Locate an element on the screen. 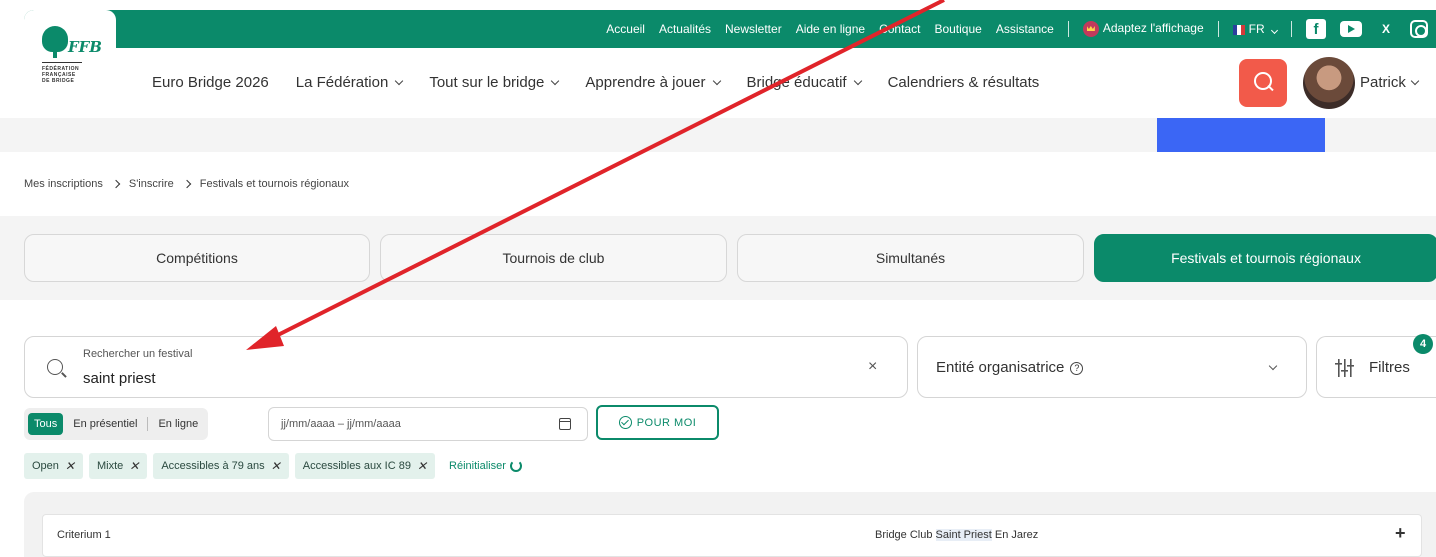  check-circle-icon is located at coordinates (625, 422).